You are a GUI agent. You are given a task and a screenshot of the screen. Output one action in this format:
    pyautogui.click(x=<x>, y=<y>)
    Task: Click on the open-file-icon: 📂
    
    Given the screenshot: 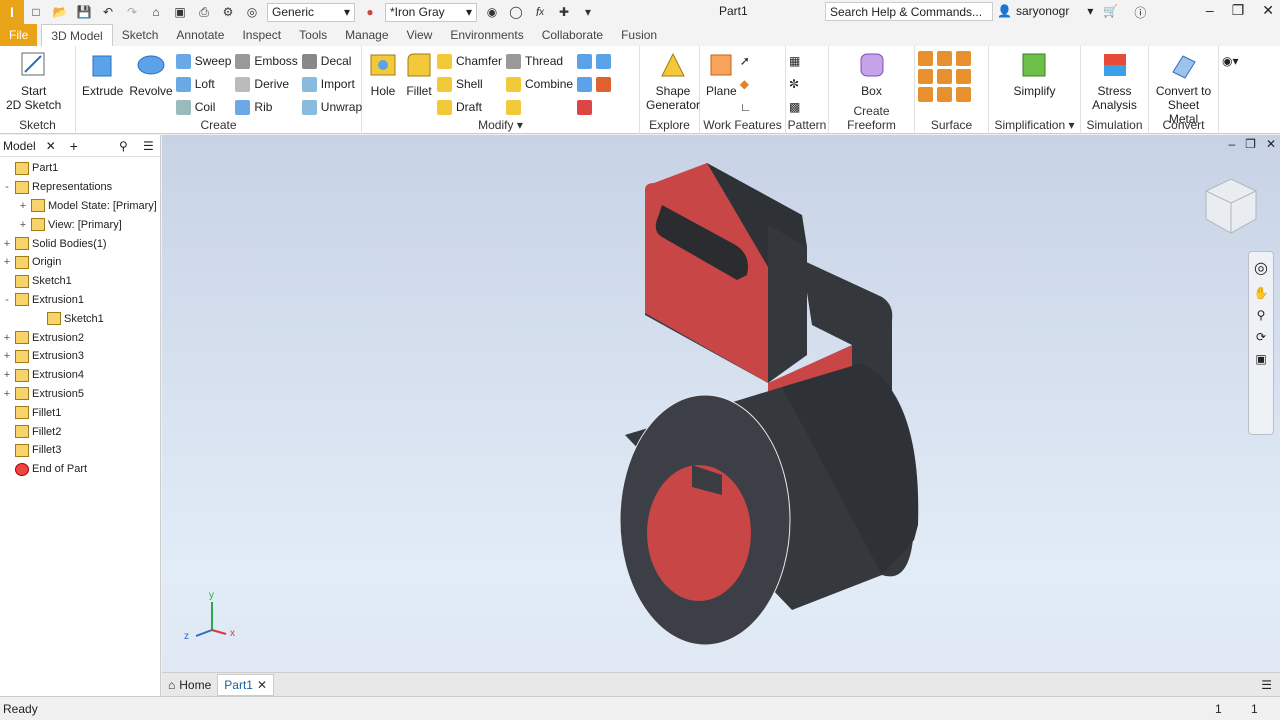 What is the action you would take?
    pyautogui.click(x=60, y=12)
    